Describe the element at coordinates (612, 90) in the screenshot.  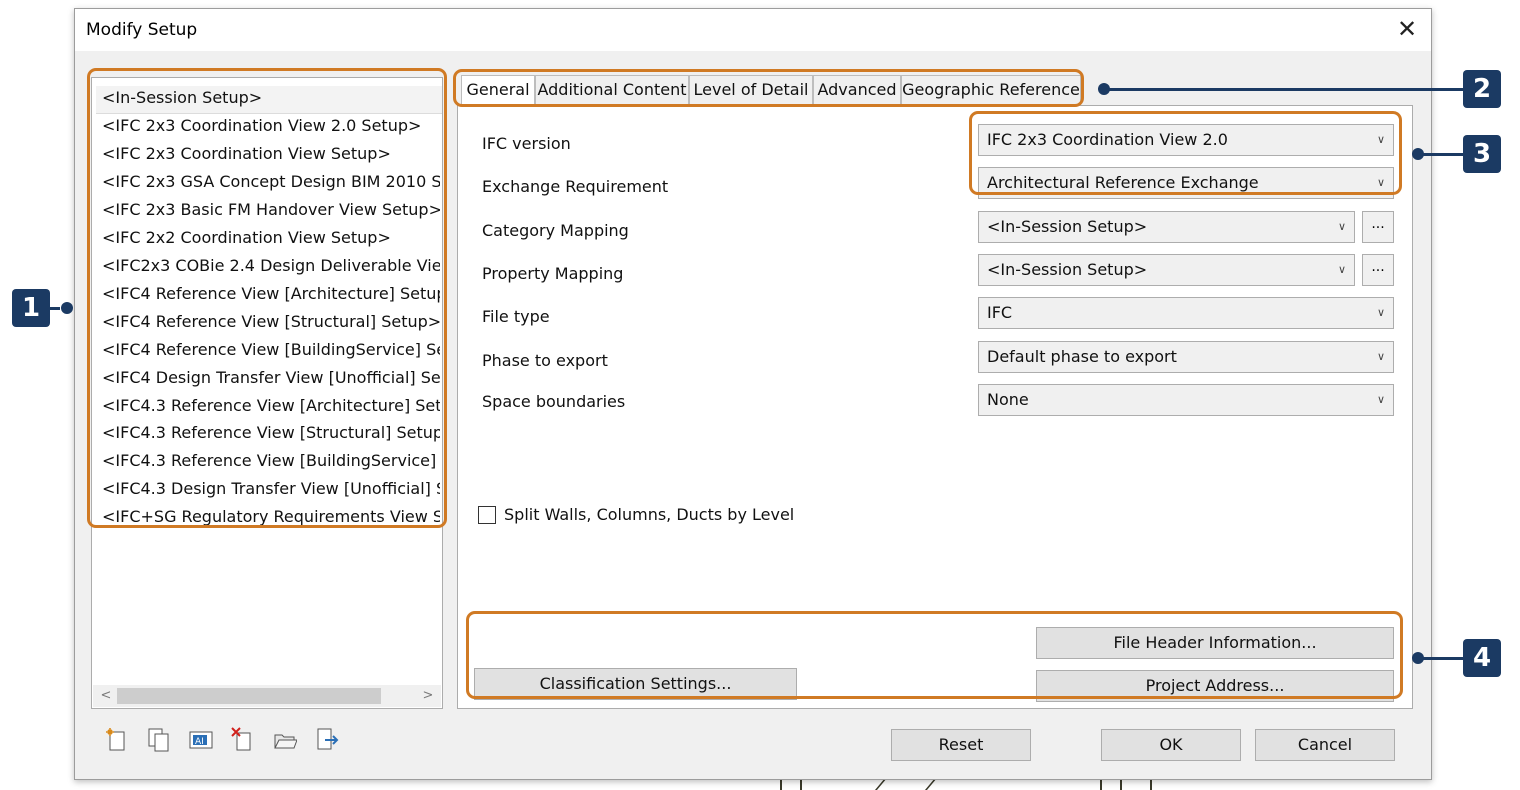
I see `tab-additional-content: Additional Content` at that location.